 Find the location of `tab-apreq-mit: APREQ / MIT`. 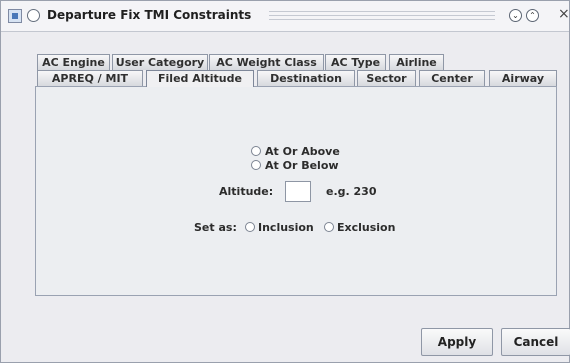

tab-apreq-mit: APREQ / MIT is located at coordinates (90, 78).